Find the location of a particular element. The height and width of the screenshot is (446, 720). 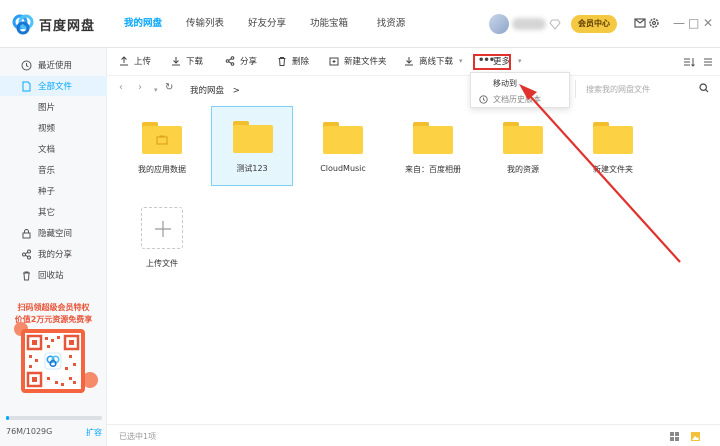

offline-download-button: 离线下载 is located at coordinates (428, 61).